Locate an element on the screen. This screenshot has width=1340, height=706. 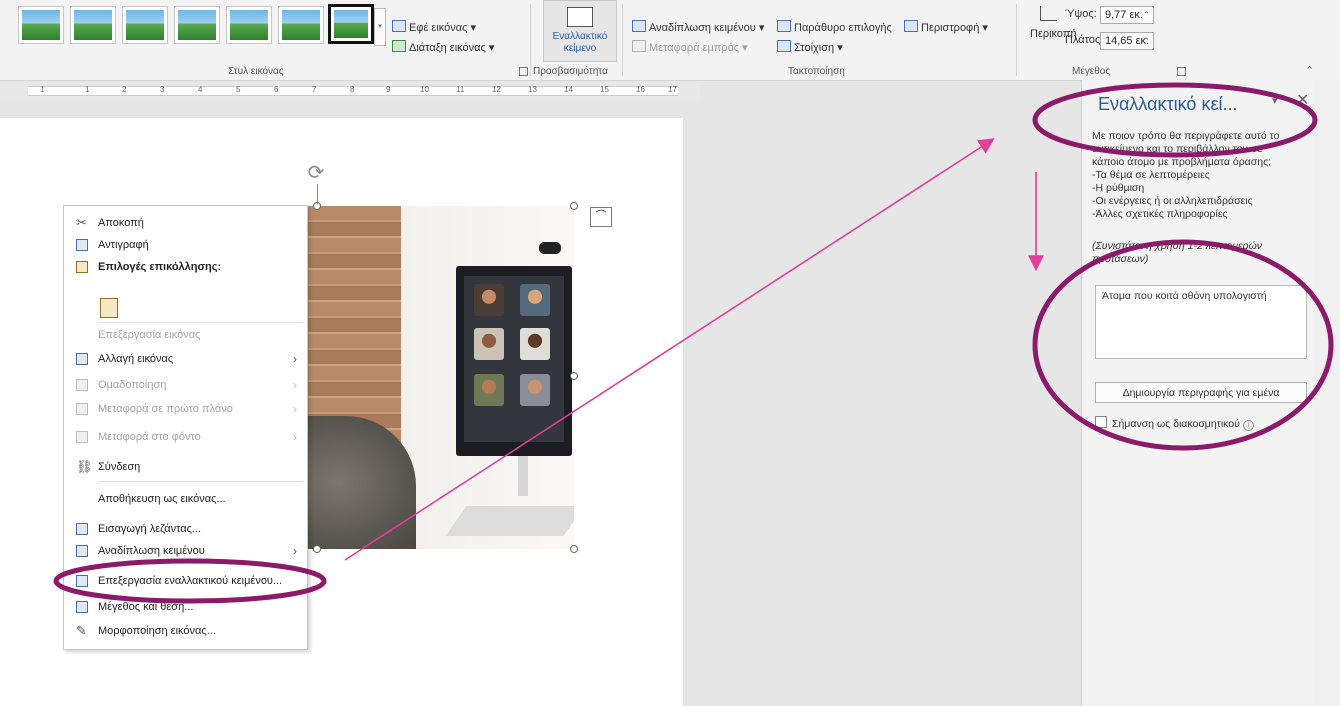
ruler-tick: 1 is located at coordinates (87, 89).